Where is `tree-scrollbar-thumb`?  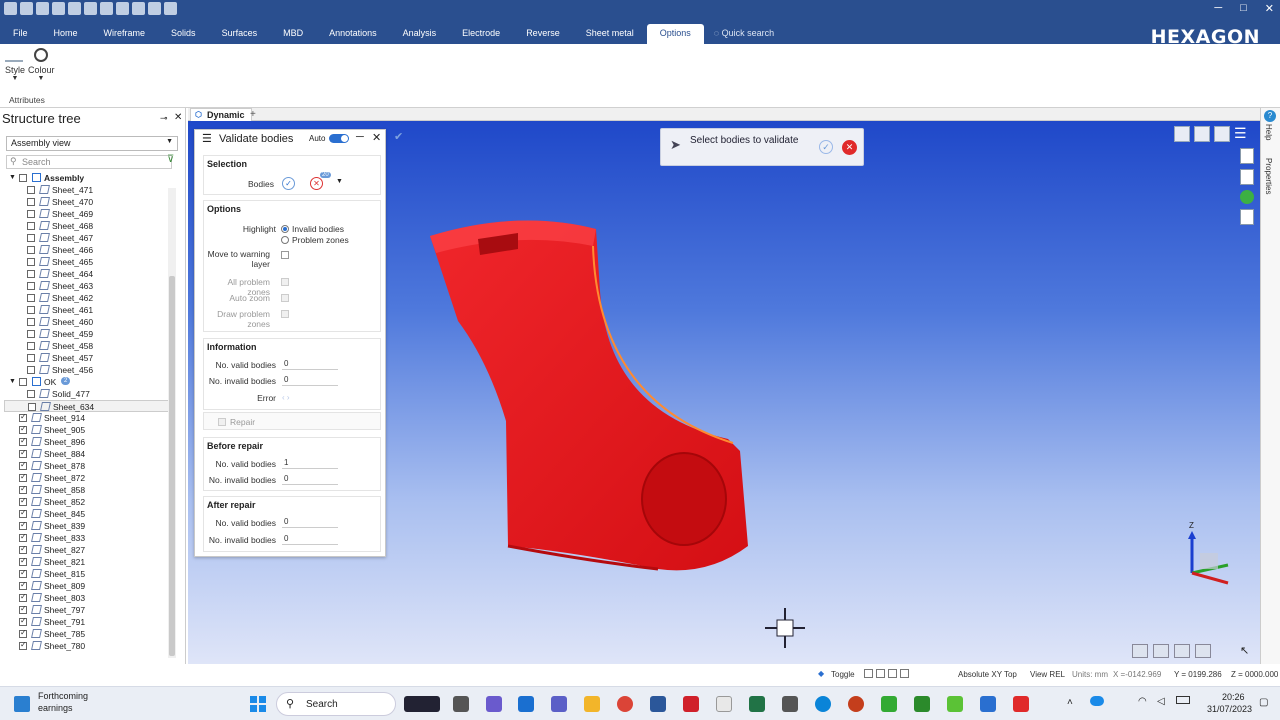
tree-scrollbar-thumb is located at coordinates (172, 466).